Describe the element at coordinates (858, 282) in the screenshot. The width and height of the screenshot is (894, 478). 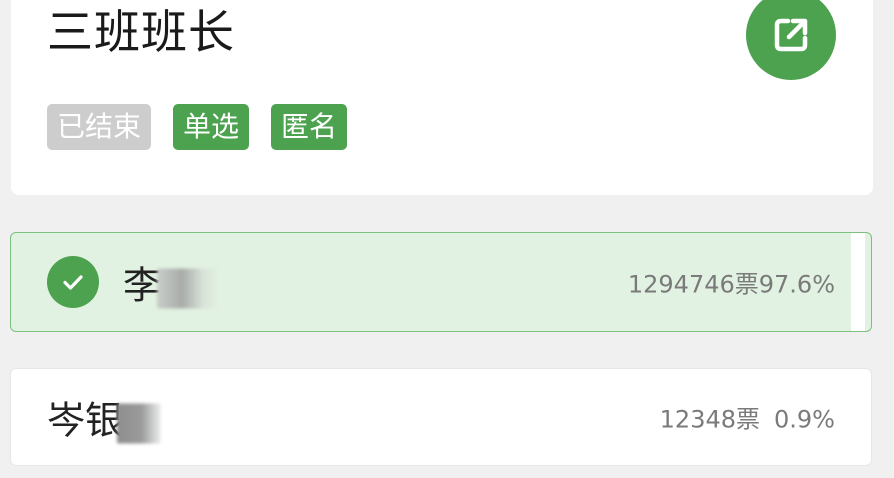
I see `option-edge-strip` at that location.